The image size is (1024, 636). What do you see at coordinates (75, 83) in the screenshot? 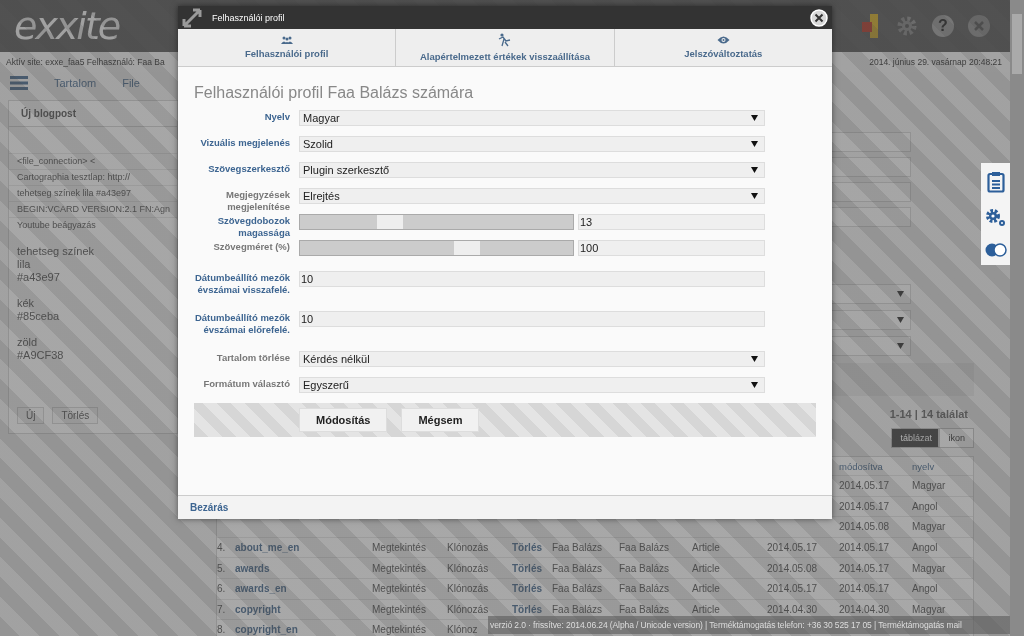
I see `menu-item: Tartalom` at bounding box center [75, 83].